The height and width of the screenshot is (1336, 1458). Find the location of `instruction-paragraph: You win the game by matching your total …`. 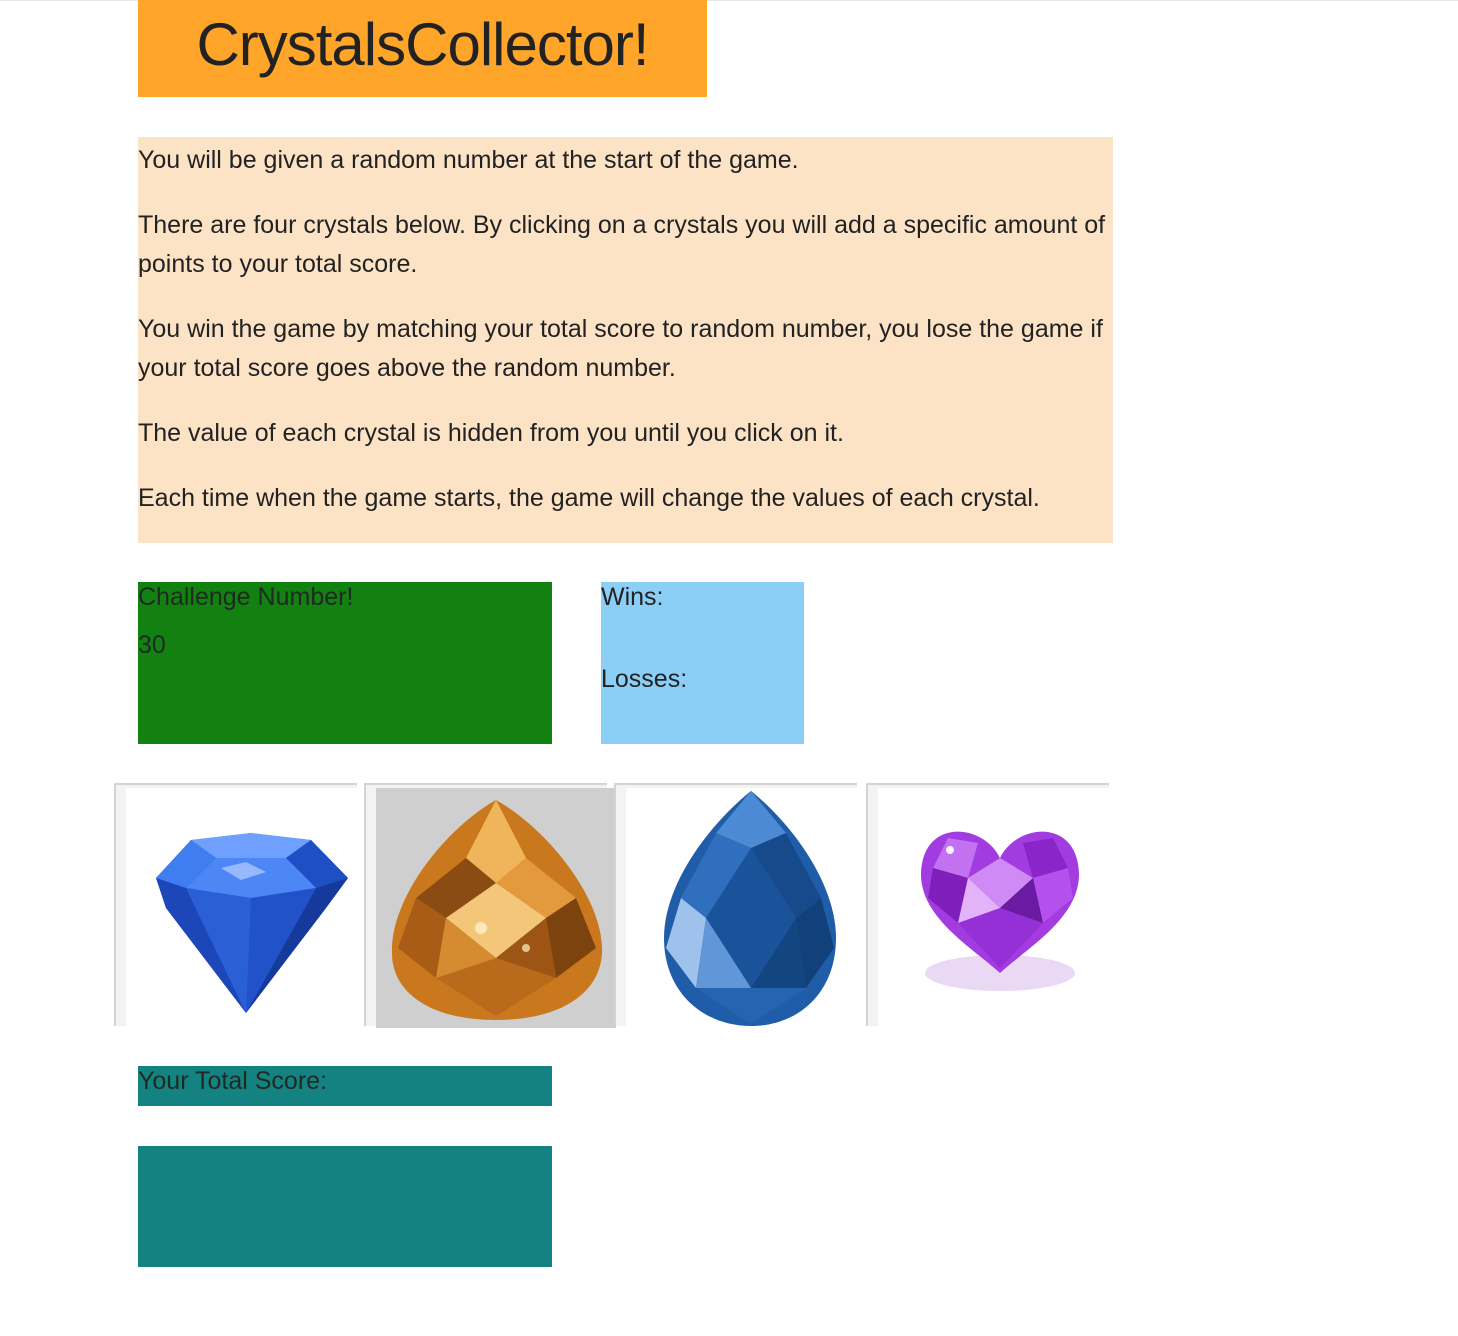

instruction-paragraph: You win the game by matching your total … is located at coordinates (620, 348).